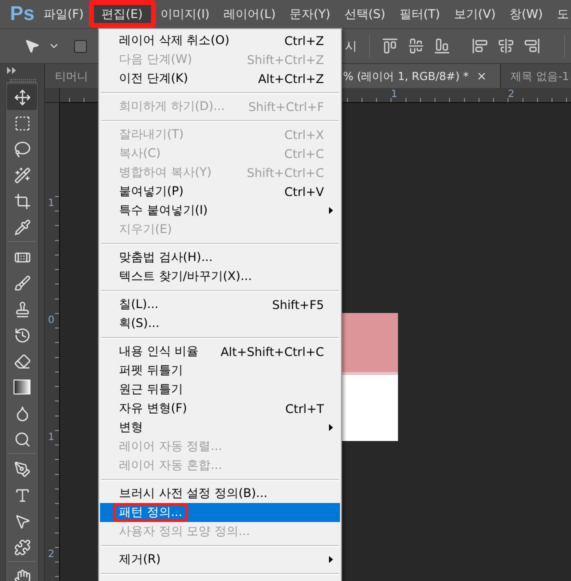 The height and width of the screenshot is (581, 571). Describe the element at coordinates (364, 14) in the screenshot. I see `menu-bar-item: 선택(S)` at that location.